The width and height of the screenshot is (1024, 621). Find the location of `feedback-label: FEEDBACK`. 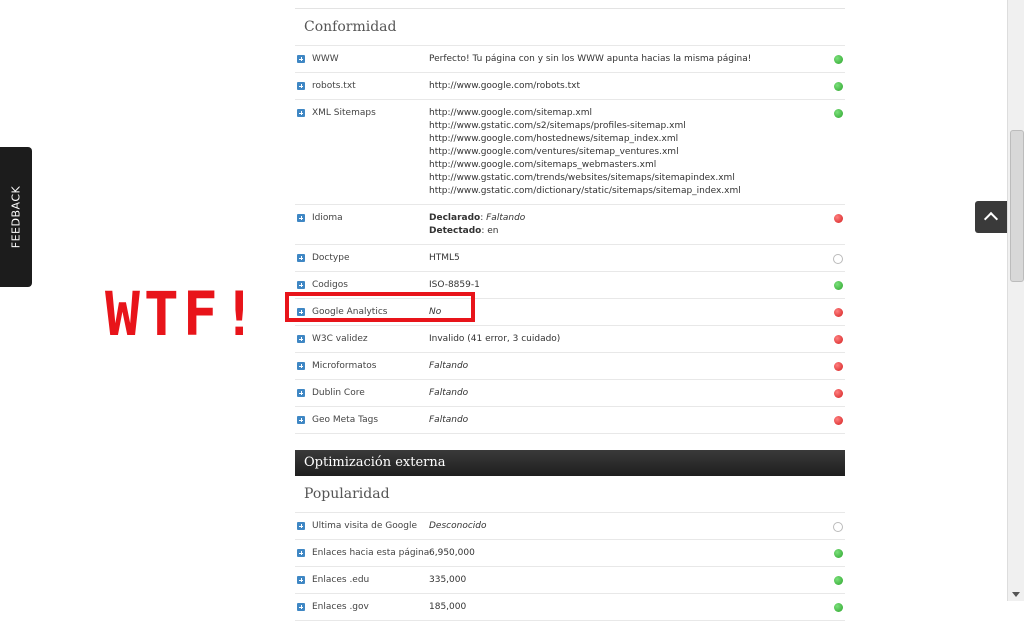

feedback-label: FEEDBACK is located at coordinates (16, 217).